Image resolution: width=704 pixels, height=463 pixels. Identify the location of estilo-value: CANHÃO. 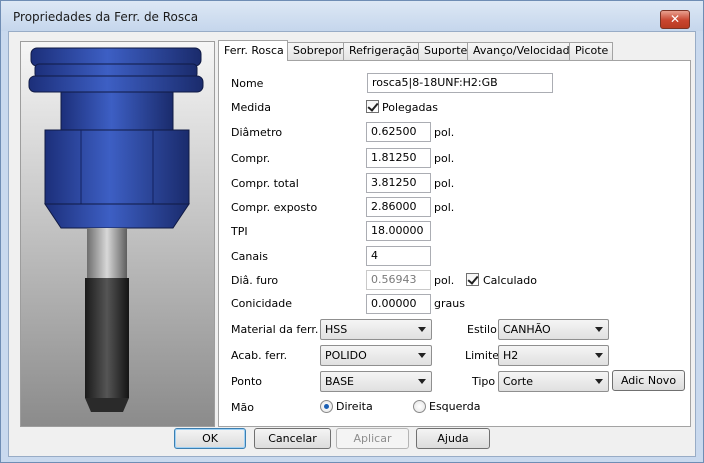
(527, 329).